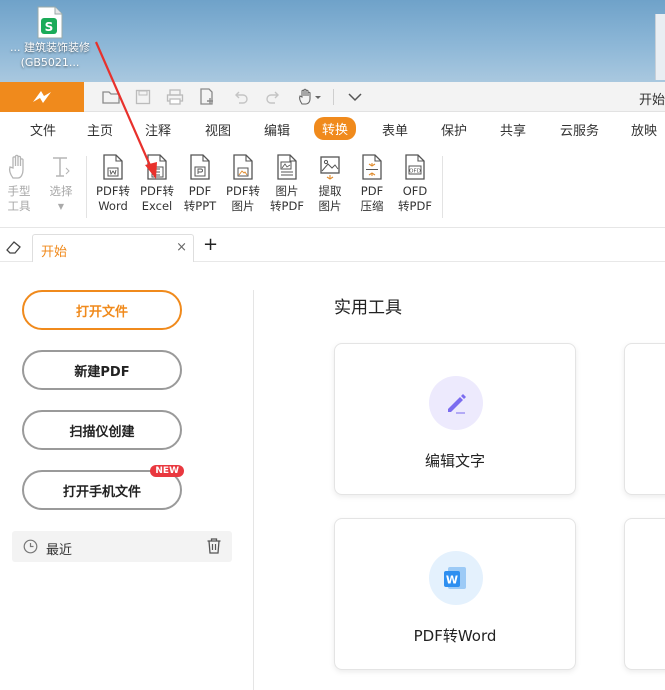 The height and width of the screenshot is (690, 665). I want to click on menu-file: 文件, so click(43, 129).